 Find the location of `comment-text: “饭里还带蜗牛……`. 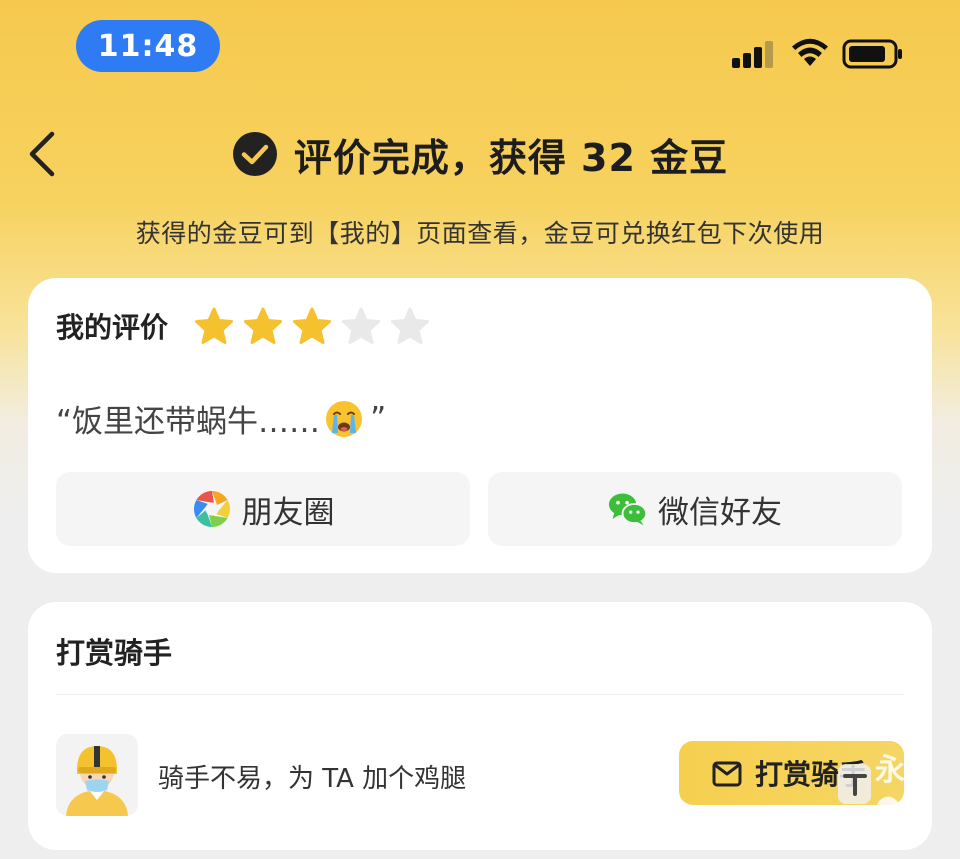

comment-text: “饭里还带蜗牛…… is located at coordinates (188, 422).